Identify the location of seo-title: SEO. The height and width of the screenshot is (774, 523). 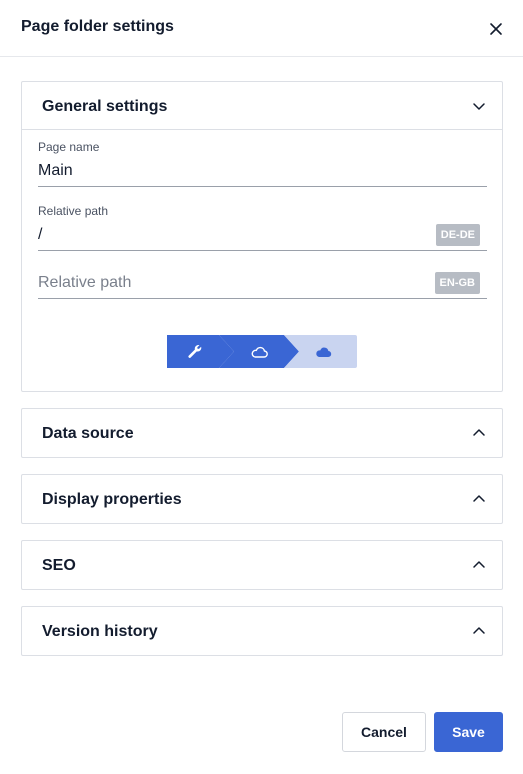
(59, 565).